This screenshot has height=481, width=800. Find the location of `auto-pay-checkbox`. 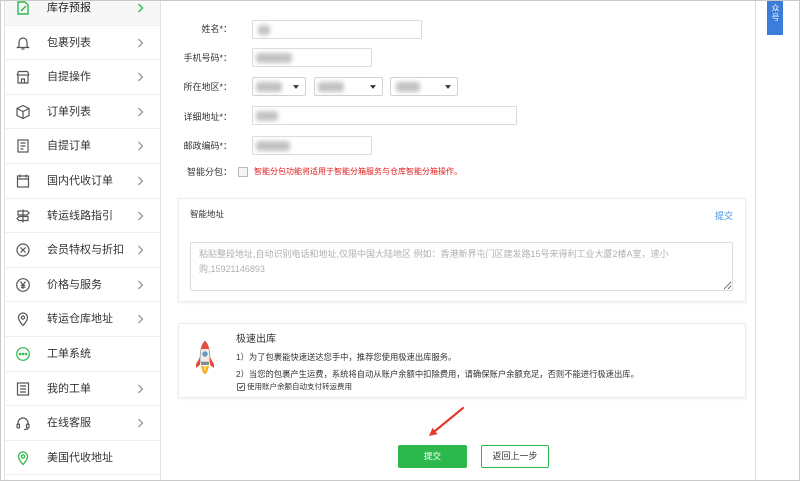

auto-pay-checkbox is located at coordinates (241, 387).